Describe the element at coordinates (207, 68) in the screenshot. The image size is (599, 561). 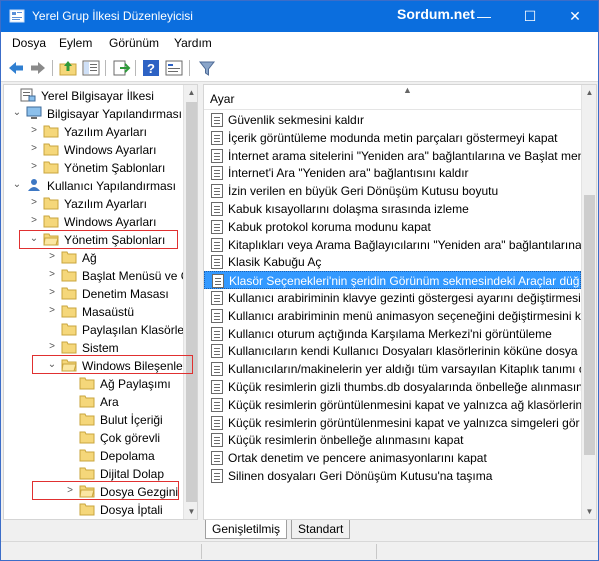
I see `filter-icon` at that location.